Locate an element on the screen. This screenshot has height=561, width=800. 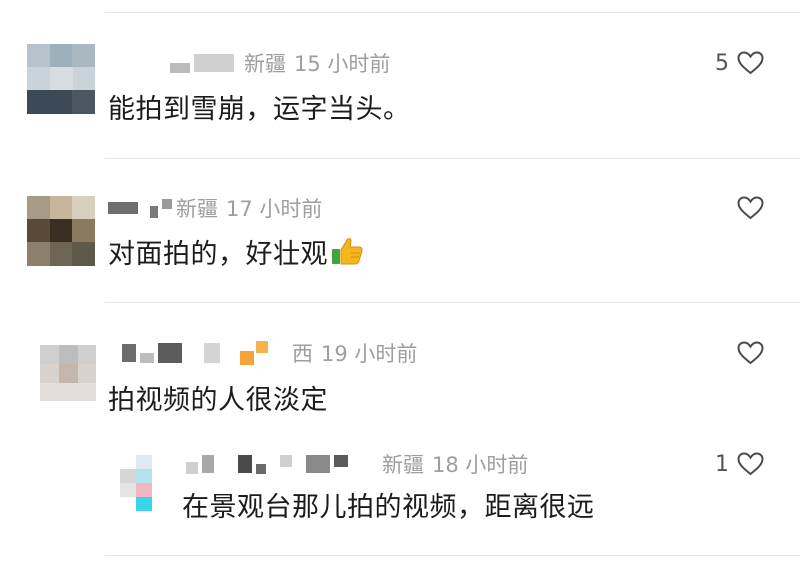
like-count: 5 is located at coordinates (722, 63).